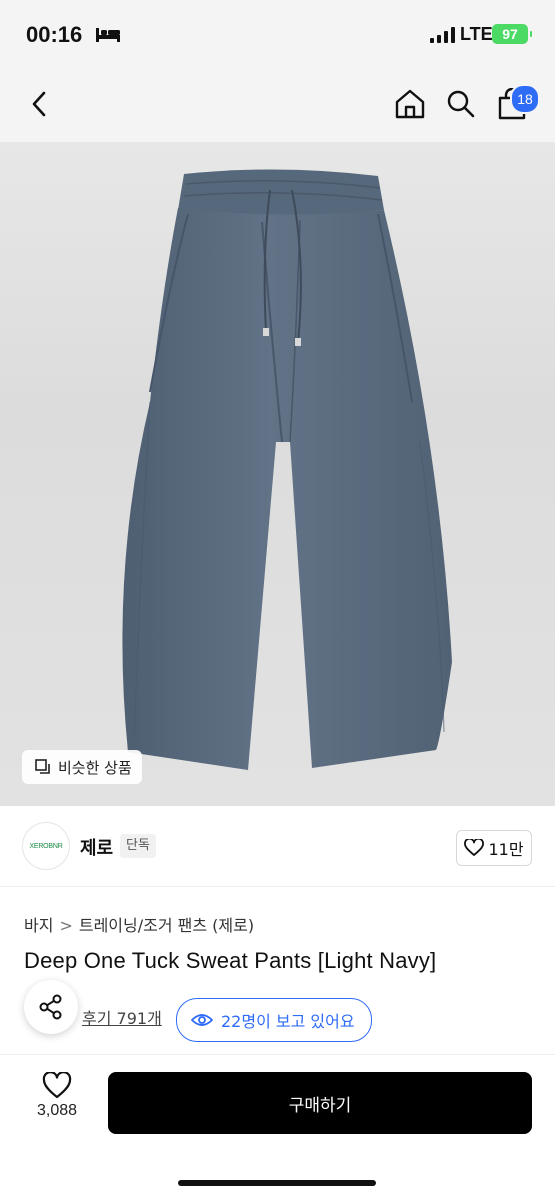 The width and height of the screenshot is (555, 1201). What do you see at coordinates (525, 99) in the screenshot?
I see `cart-count-badge: 18` at bounding box center [525, 99].